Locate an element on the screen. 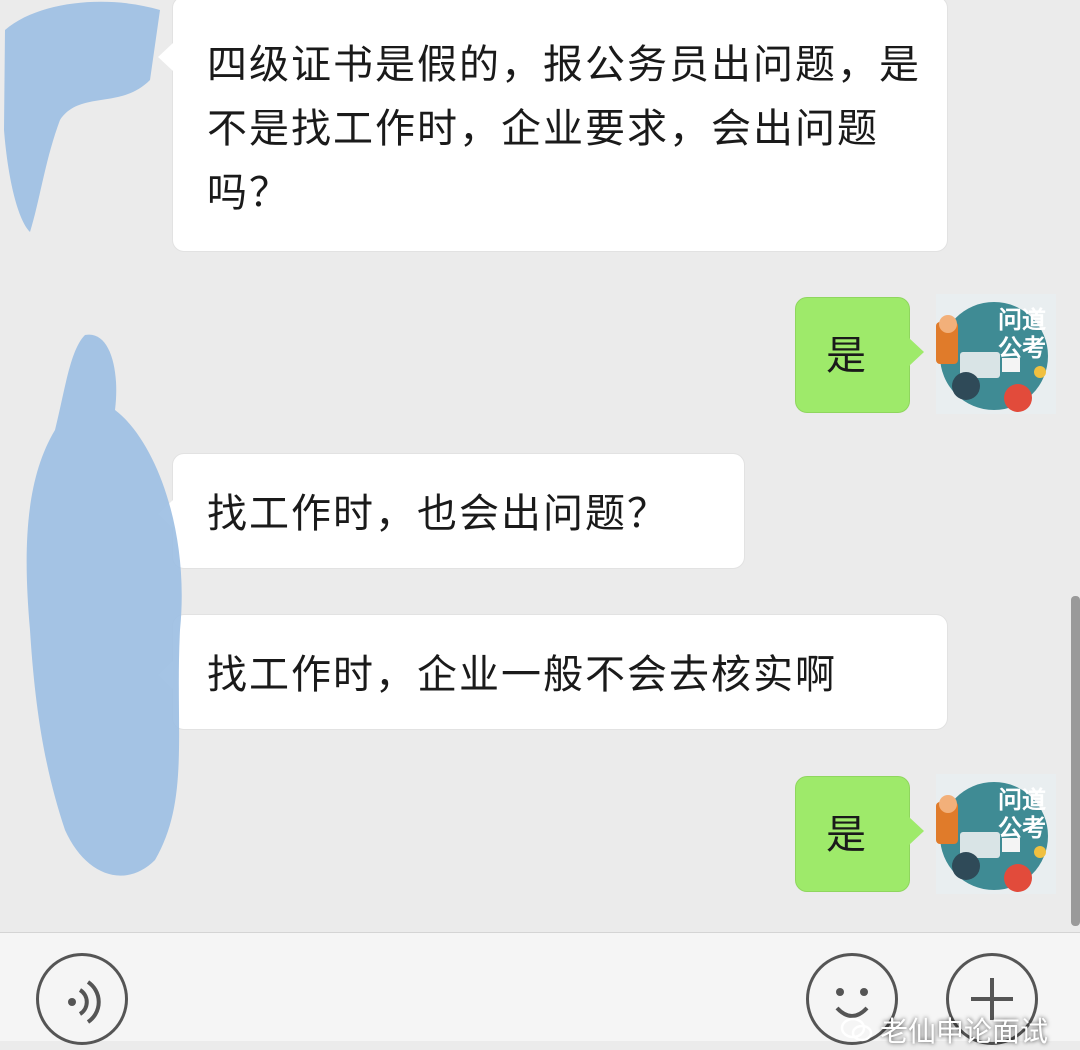 The image size is (1080, 1050). watermark-text: 老仙申论面试 is located at coordinates (963, 1031).